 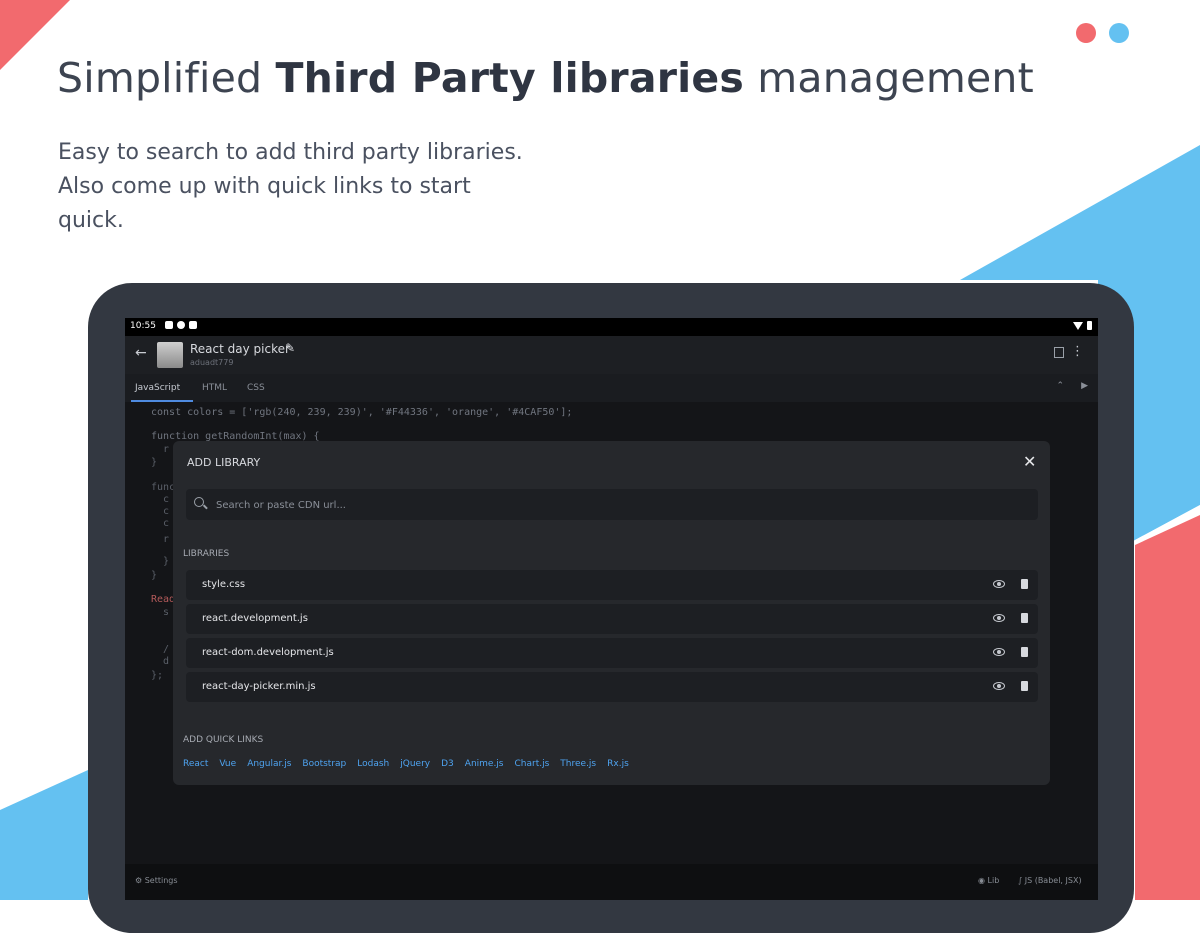 I want to click on quick-link-react: React, so click(x=195, y=764).